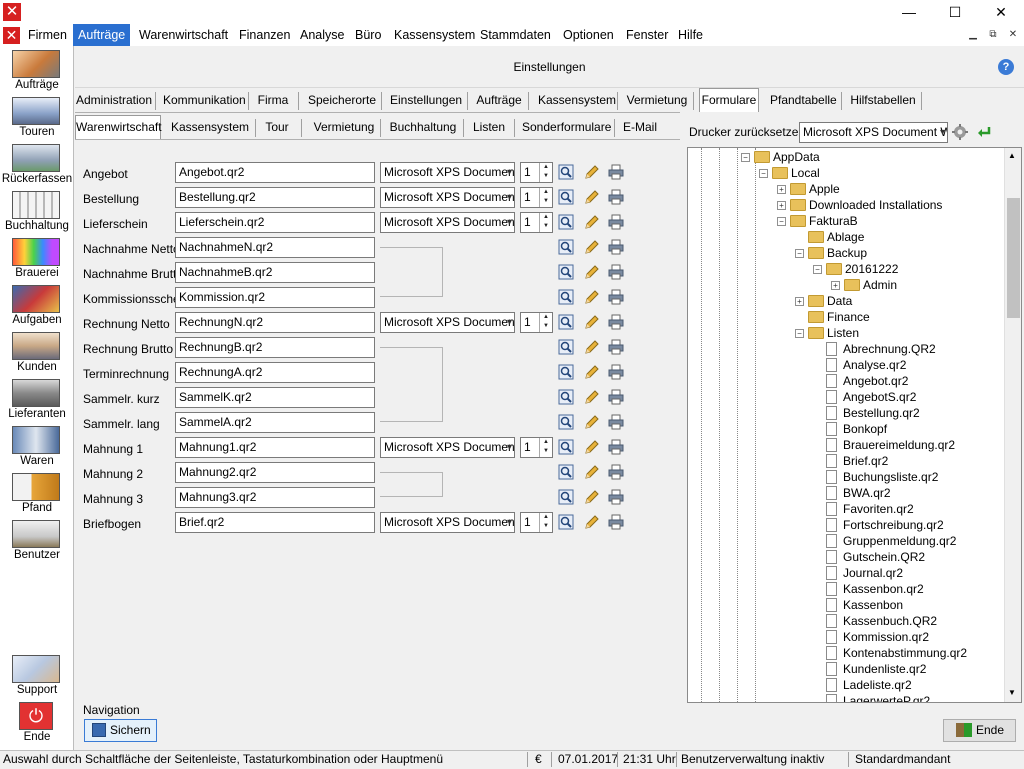  What do you see at coordinates (979, 730) in the screenshot?
I see `end-button: Ende` at bounding box center [979, 730].